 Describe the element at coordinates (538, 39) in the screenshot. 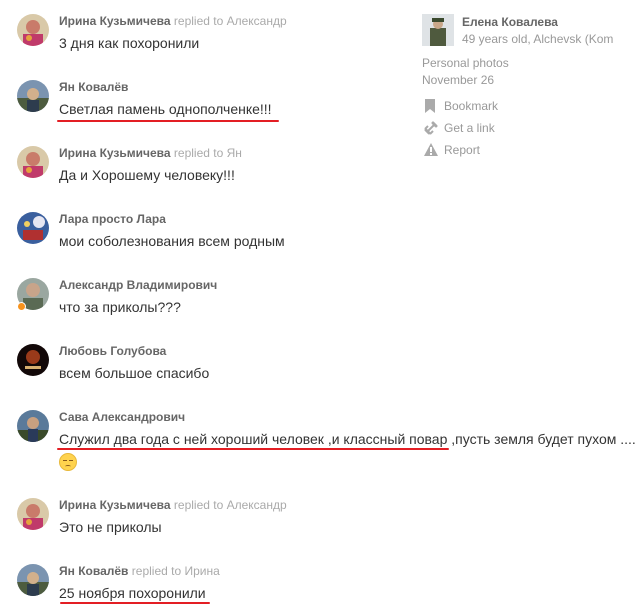

I see `profile-info: 49 years old, Alchevsk (Kom` at that location.